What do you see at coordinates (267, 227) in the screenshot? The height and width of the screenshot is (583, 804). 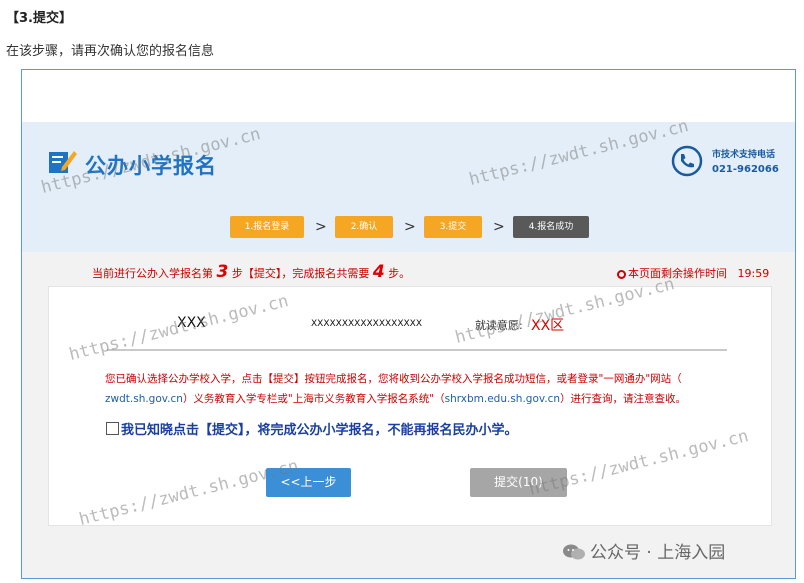 I see `progress-step-login: 1.报名登录` at bounding box center [267, 227].